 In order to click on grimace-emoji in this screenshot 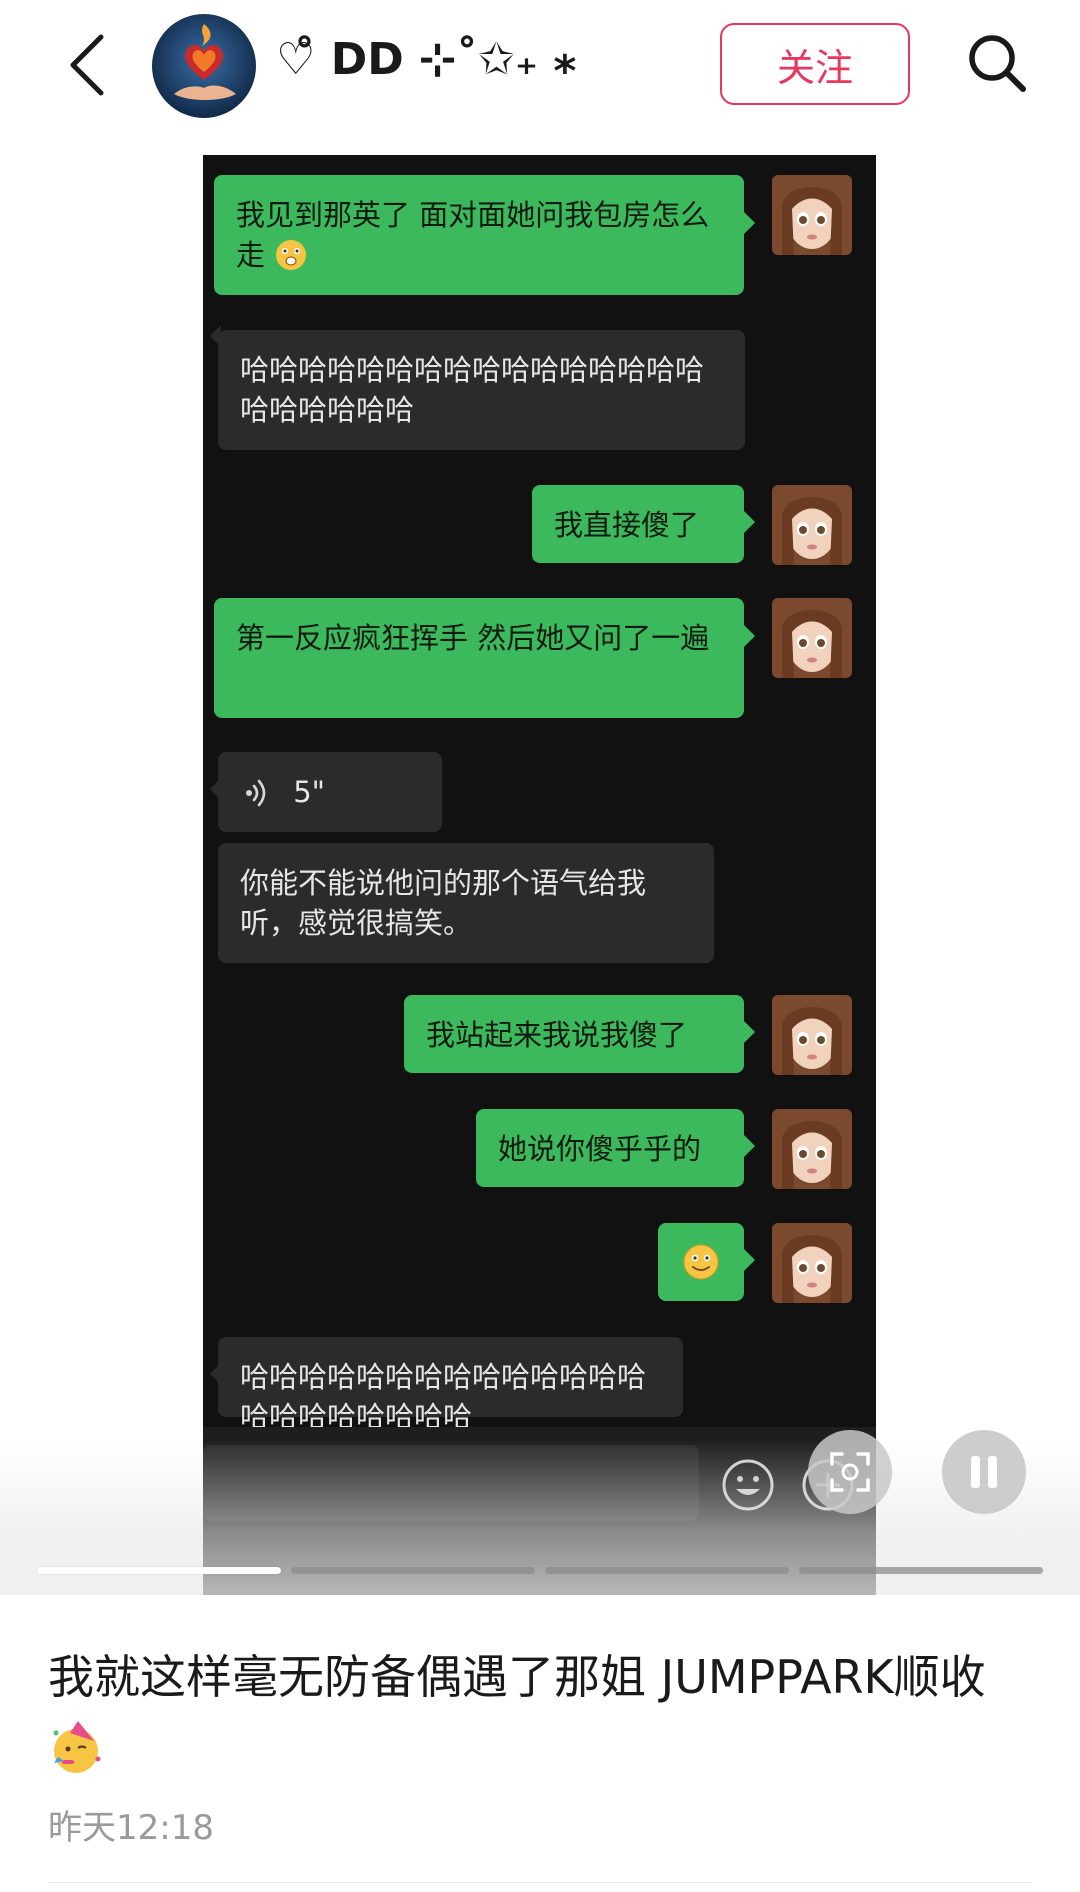, I will do `click(291, 255)`.